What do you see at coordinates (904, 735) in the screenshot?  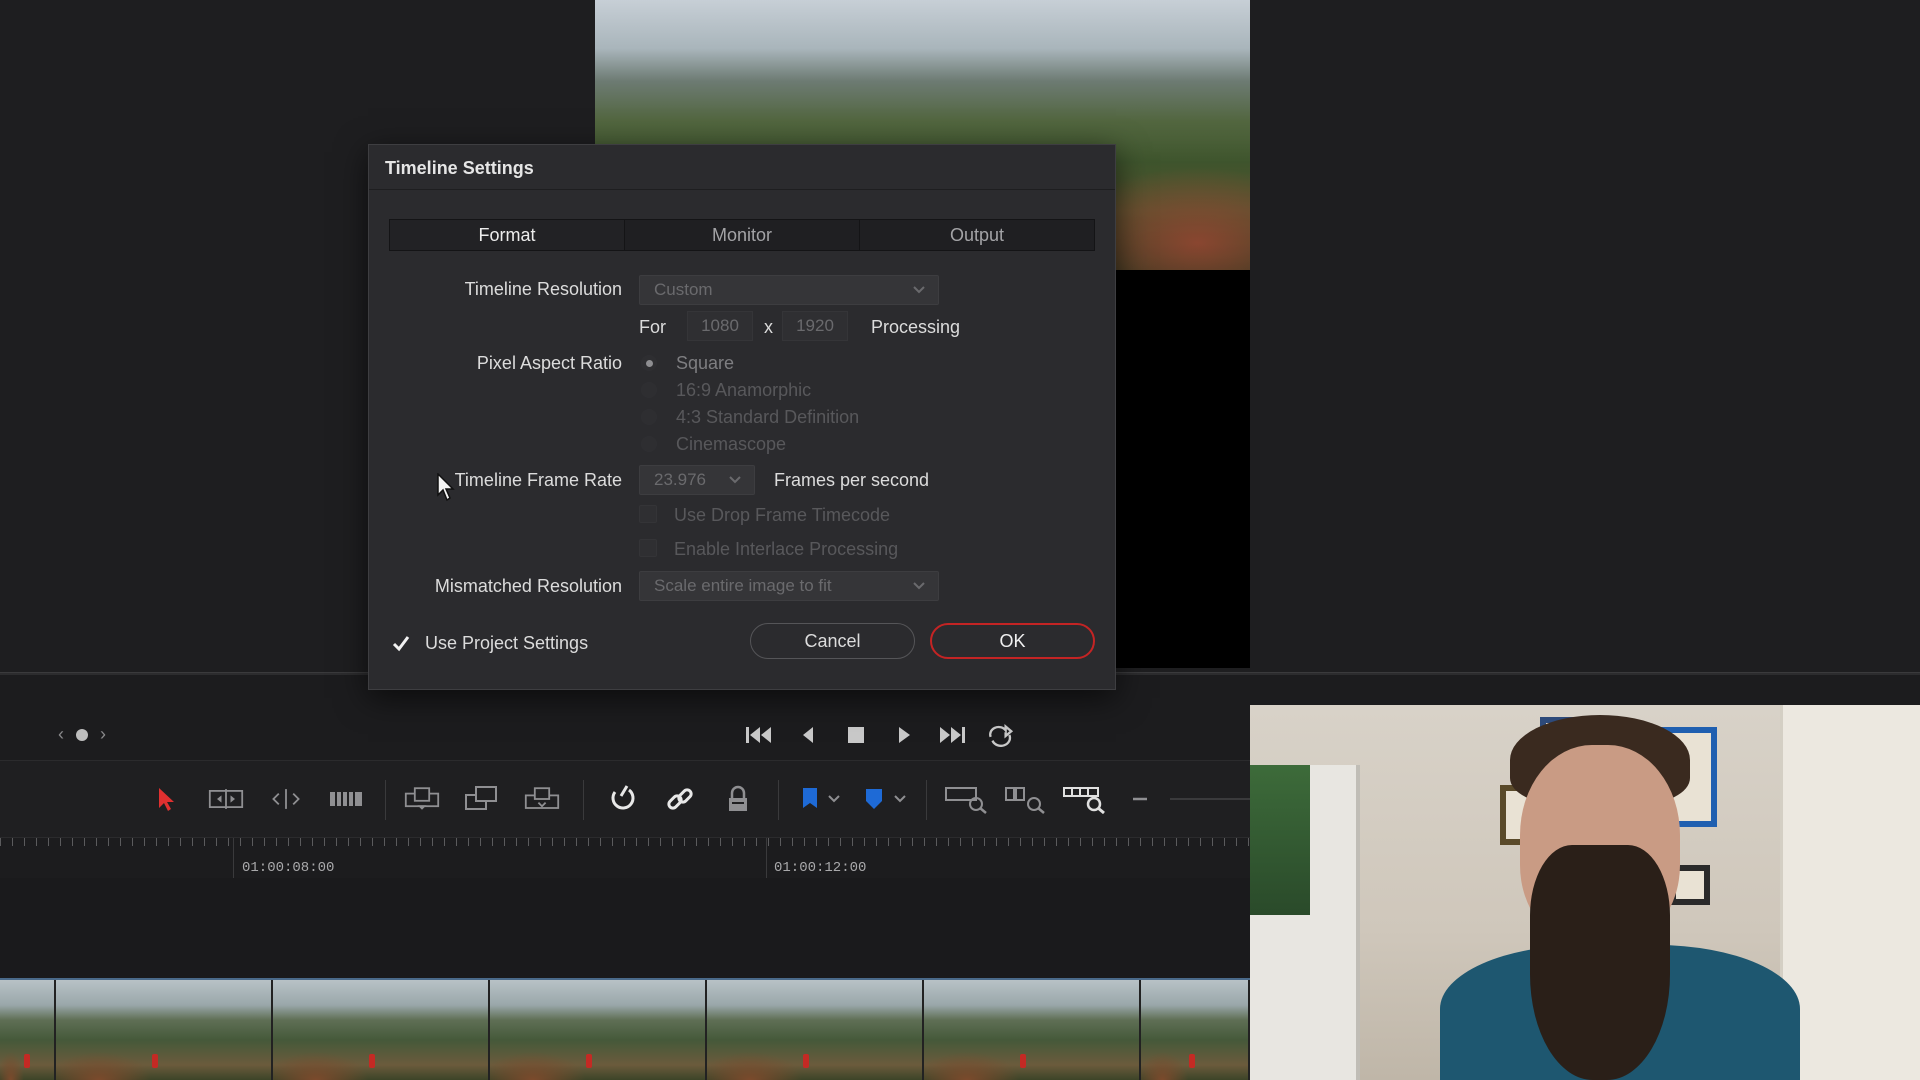 I see `play-icon` at bounding box center [904, 735].